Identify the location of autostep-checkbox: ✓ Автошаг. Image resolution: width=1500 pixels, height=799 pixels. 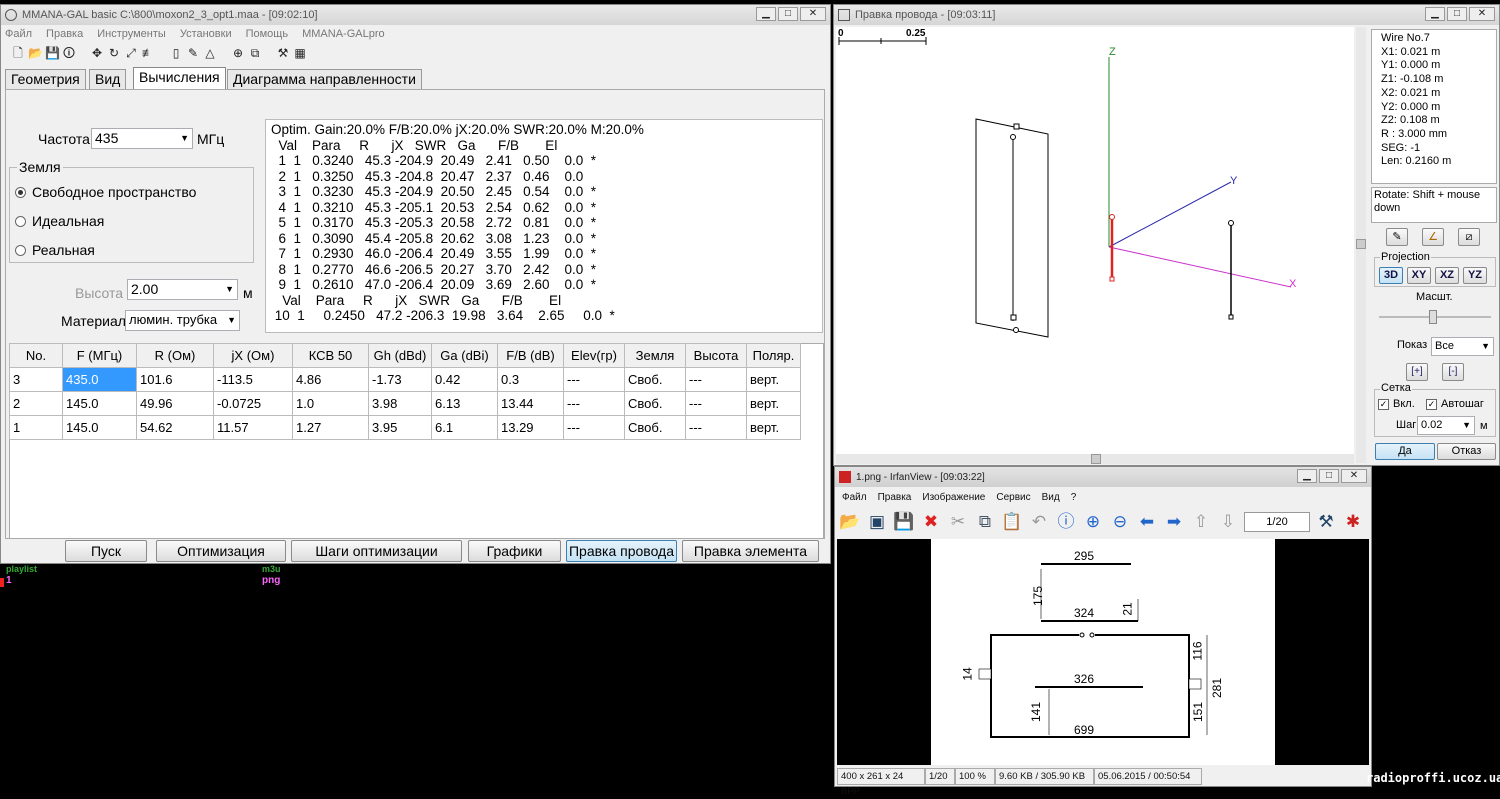
(1455, 404).